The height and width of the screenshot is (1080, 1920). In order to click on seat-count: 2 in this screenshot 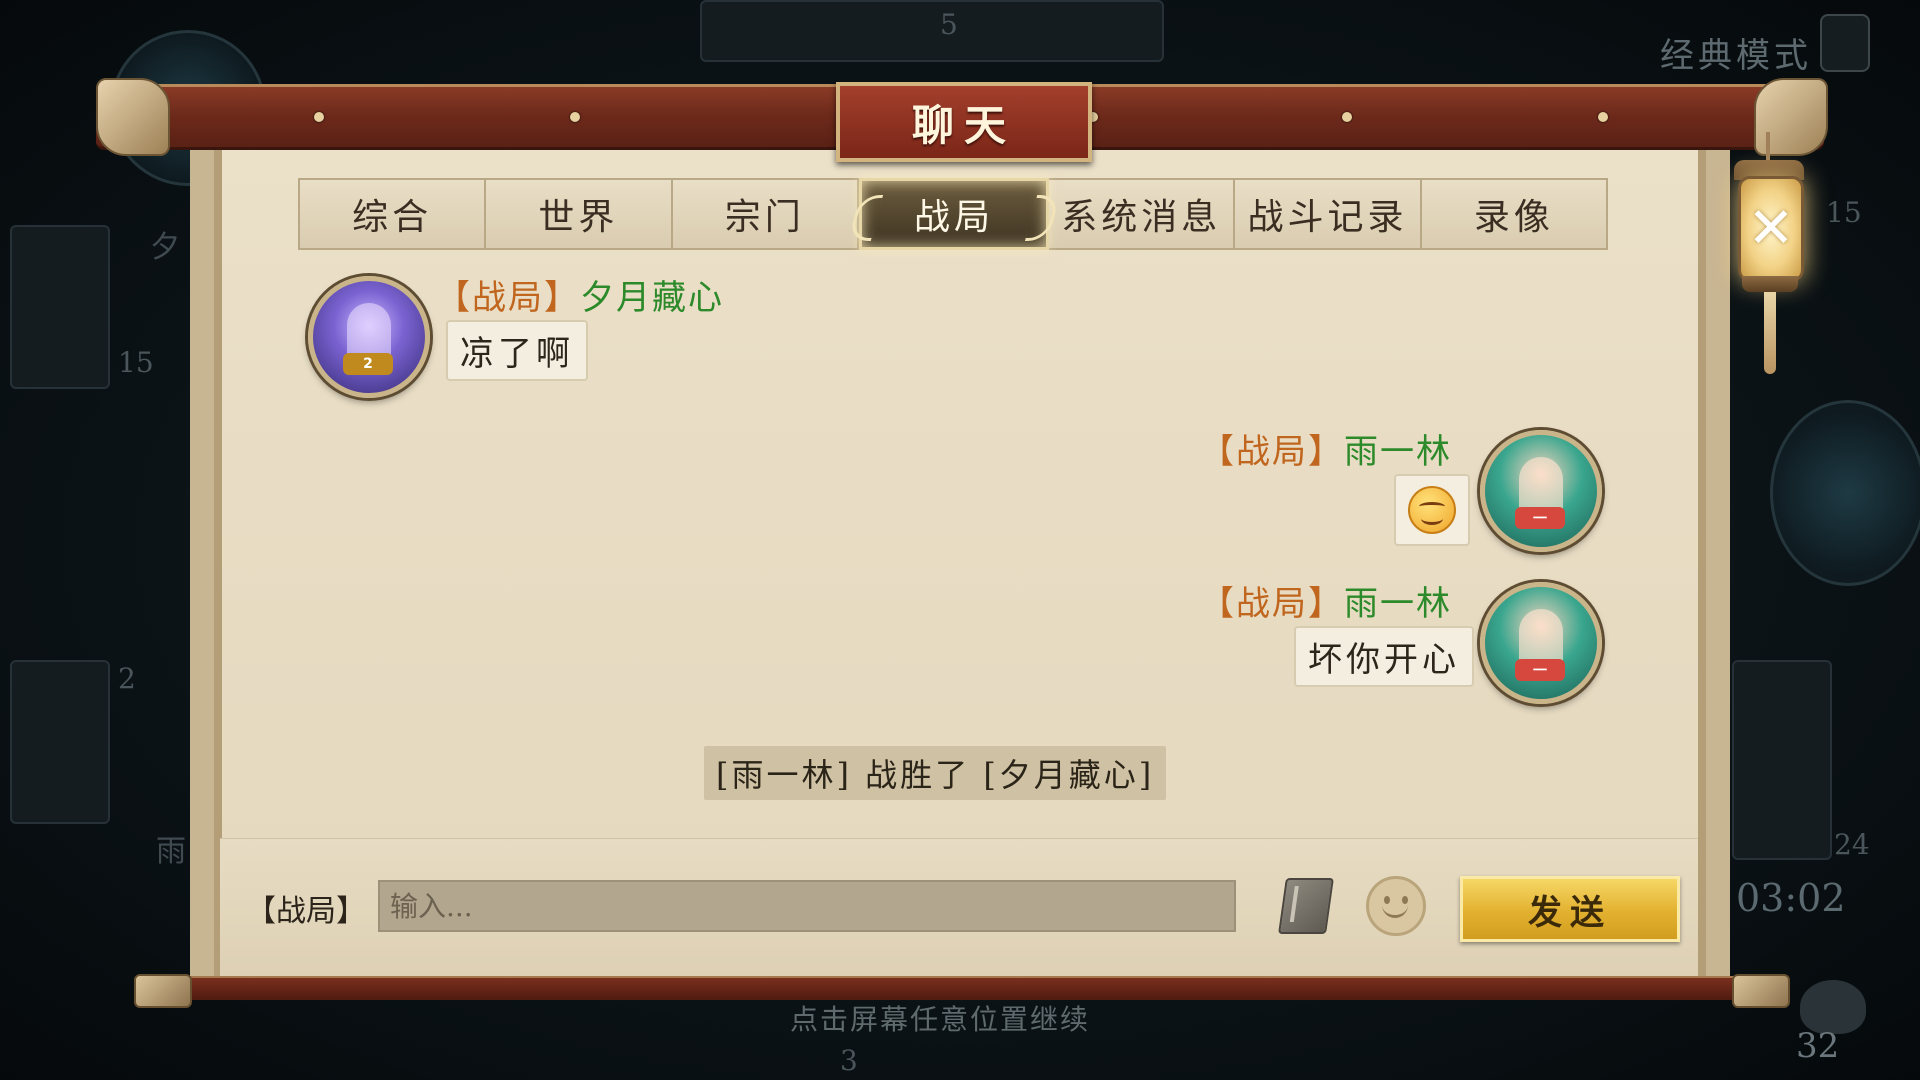, I will do `click(127, 678)`.